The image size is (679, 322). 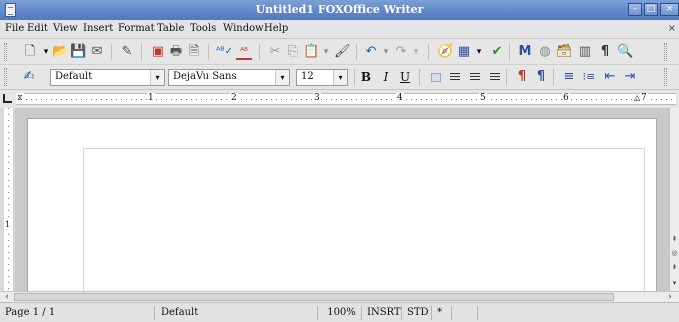 I want to click on nonprinting-characters-icon: ¶, so click(x=605, y=52).